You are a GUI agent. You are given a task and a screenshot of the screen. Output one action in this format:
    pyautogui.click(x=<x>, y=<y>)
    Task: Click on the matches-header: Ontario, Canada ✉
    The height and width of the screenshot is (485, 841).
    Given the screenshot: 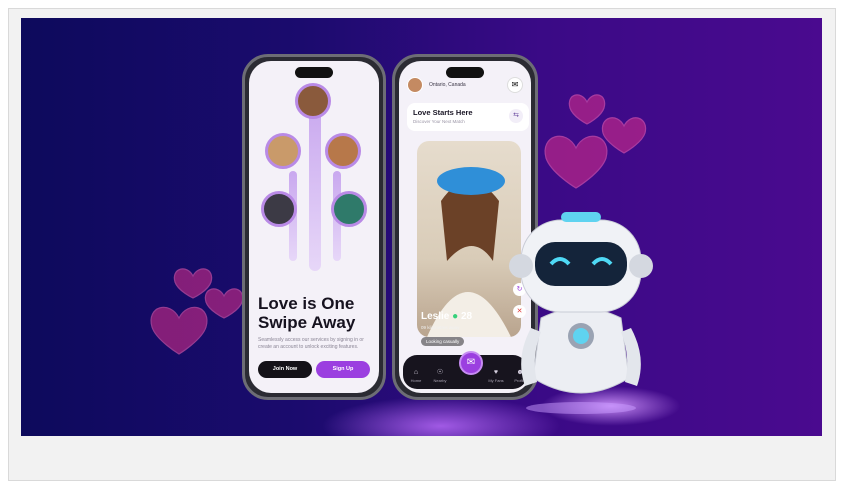 What is the action you would take?
    pyautogui.click(x=465, y=86)
    